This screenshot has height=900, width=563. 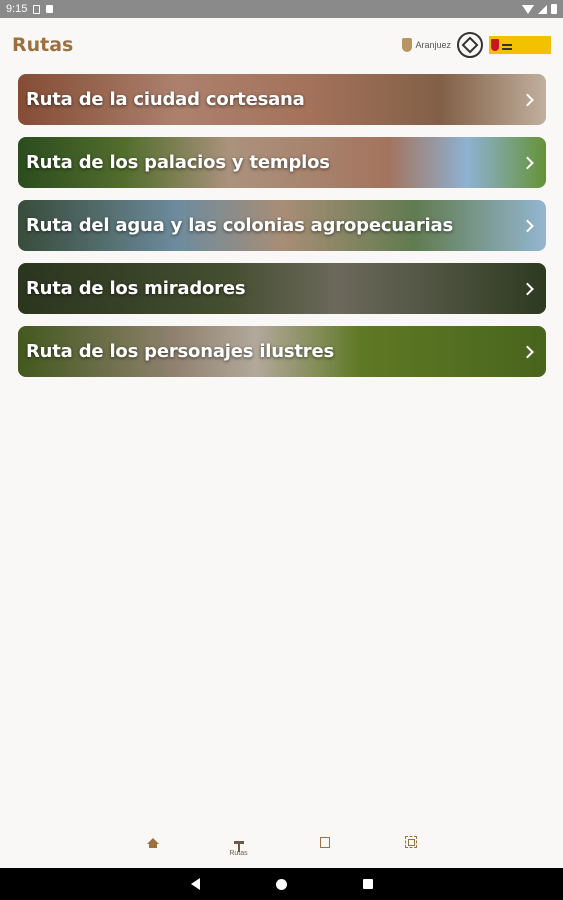 I want to click on route-label: Ruta de la ciudad cortesana, so click(x=165, y=99).